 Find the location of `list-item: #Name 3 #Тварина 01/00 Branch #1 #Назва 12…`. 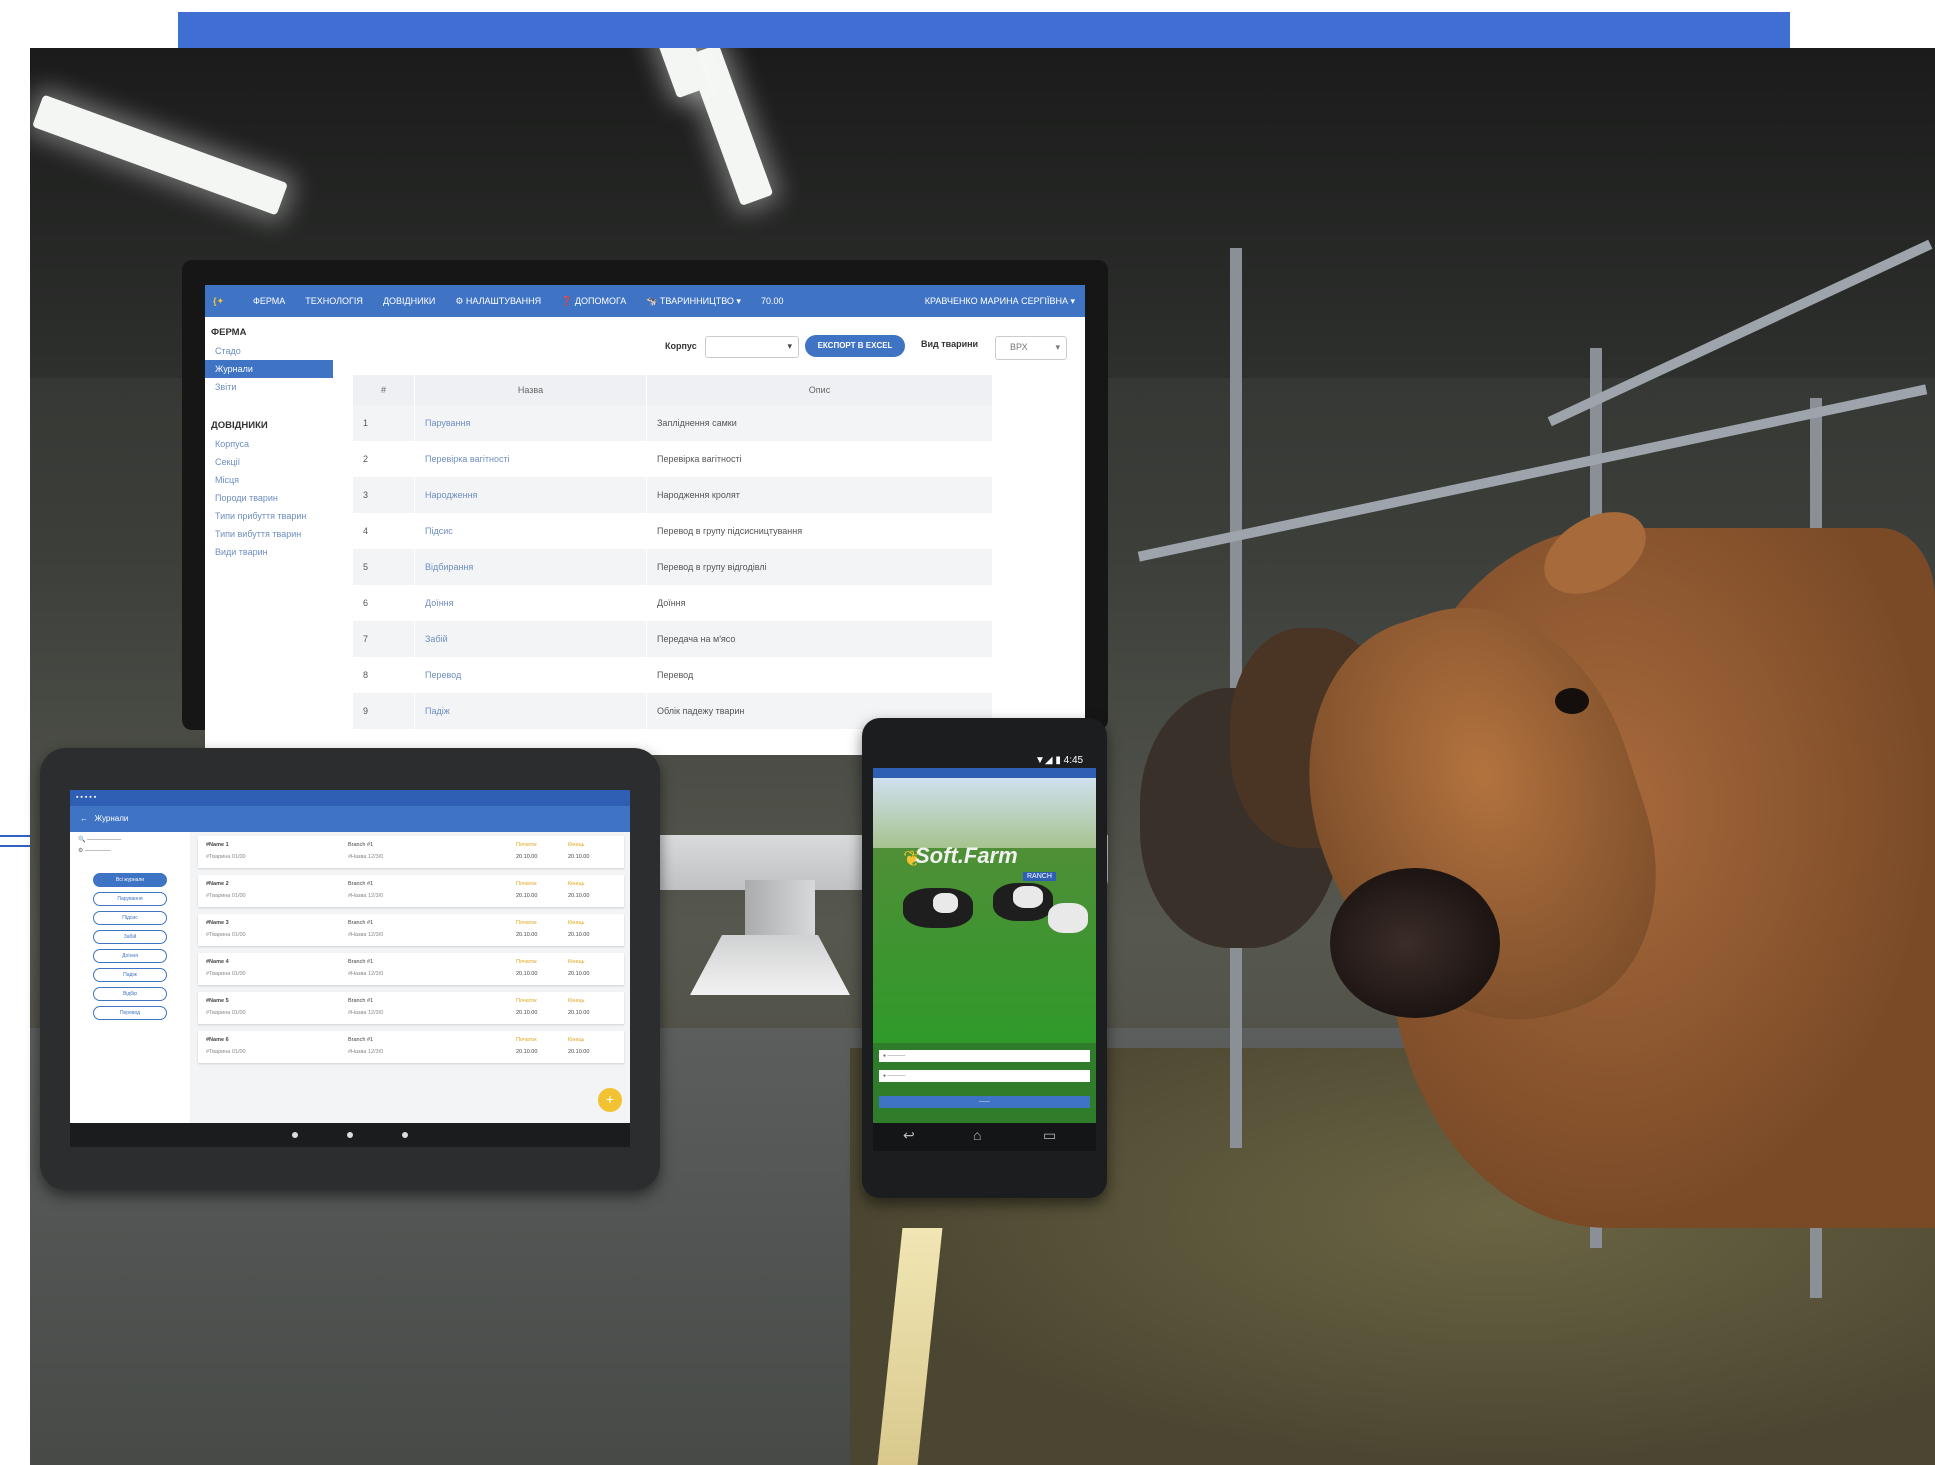

list-item: #Name 3 #Тварина 01/00 Branch #1 #Назва 12… is located at coordinates (411, 930).